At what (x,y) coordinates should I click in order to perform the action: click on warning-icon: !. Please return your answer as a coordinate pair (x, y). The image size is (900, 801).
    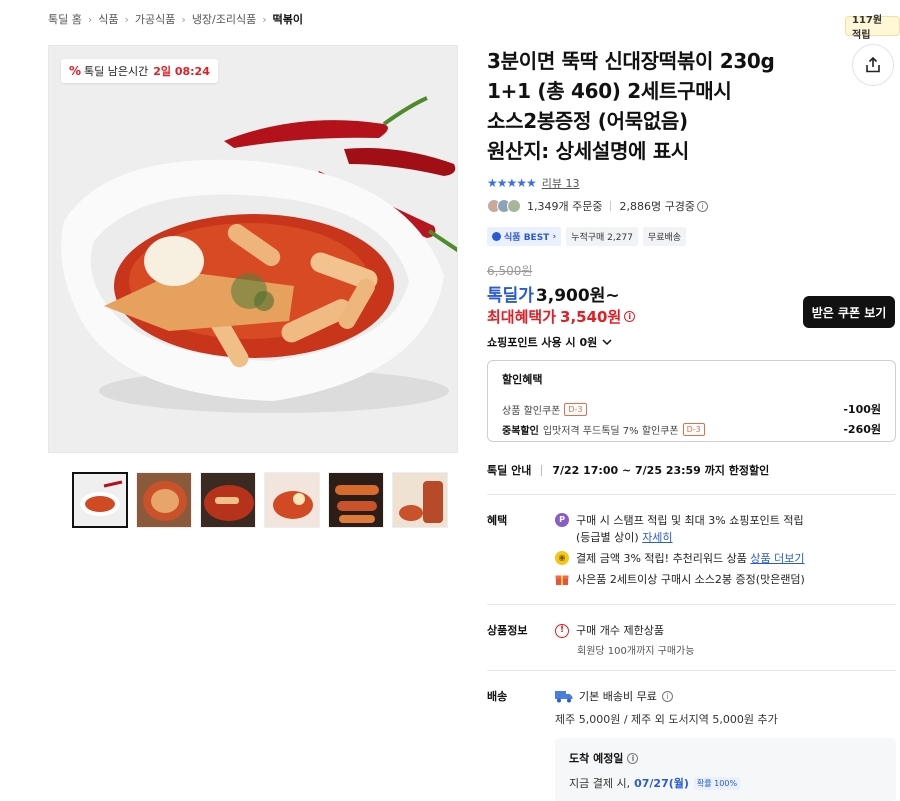
    Looking at the image, I should click on (562, 631).